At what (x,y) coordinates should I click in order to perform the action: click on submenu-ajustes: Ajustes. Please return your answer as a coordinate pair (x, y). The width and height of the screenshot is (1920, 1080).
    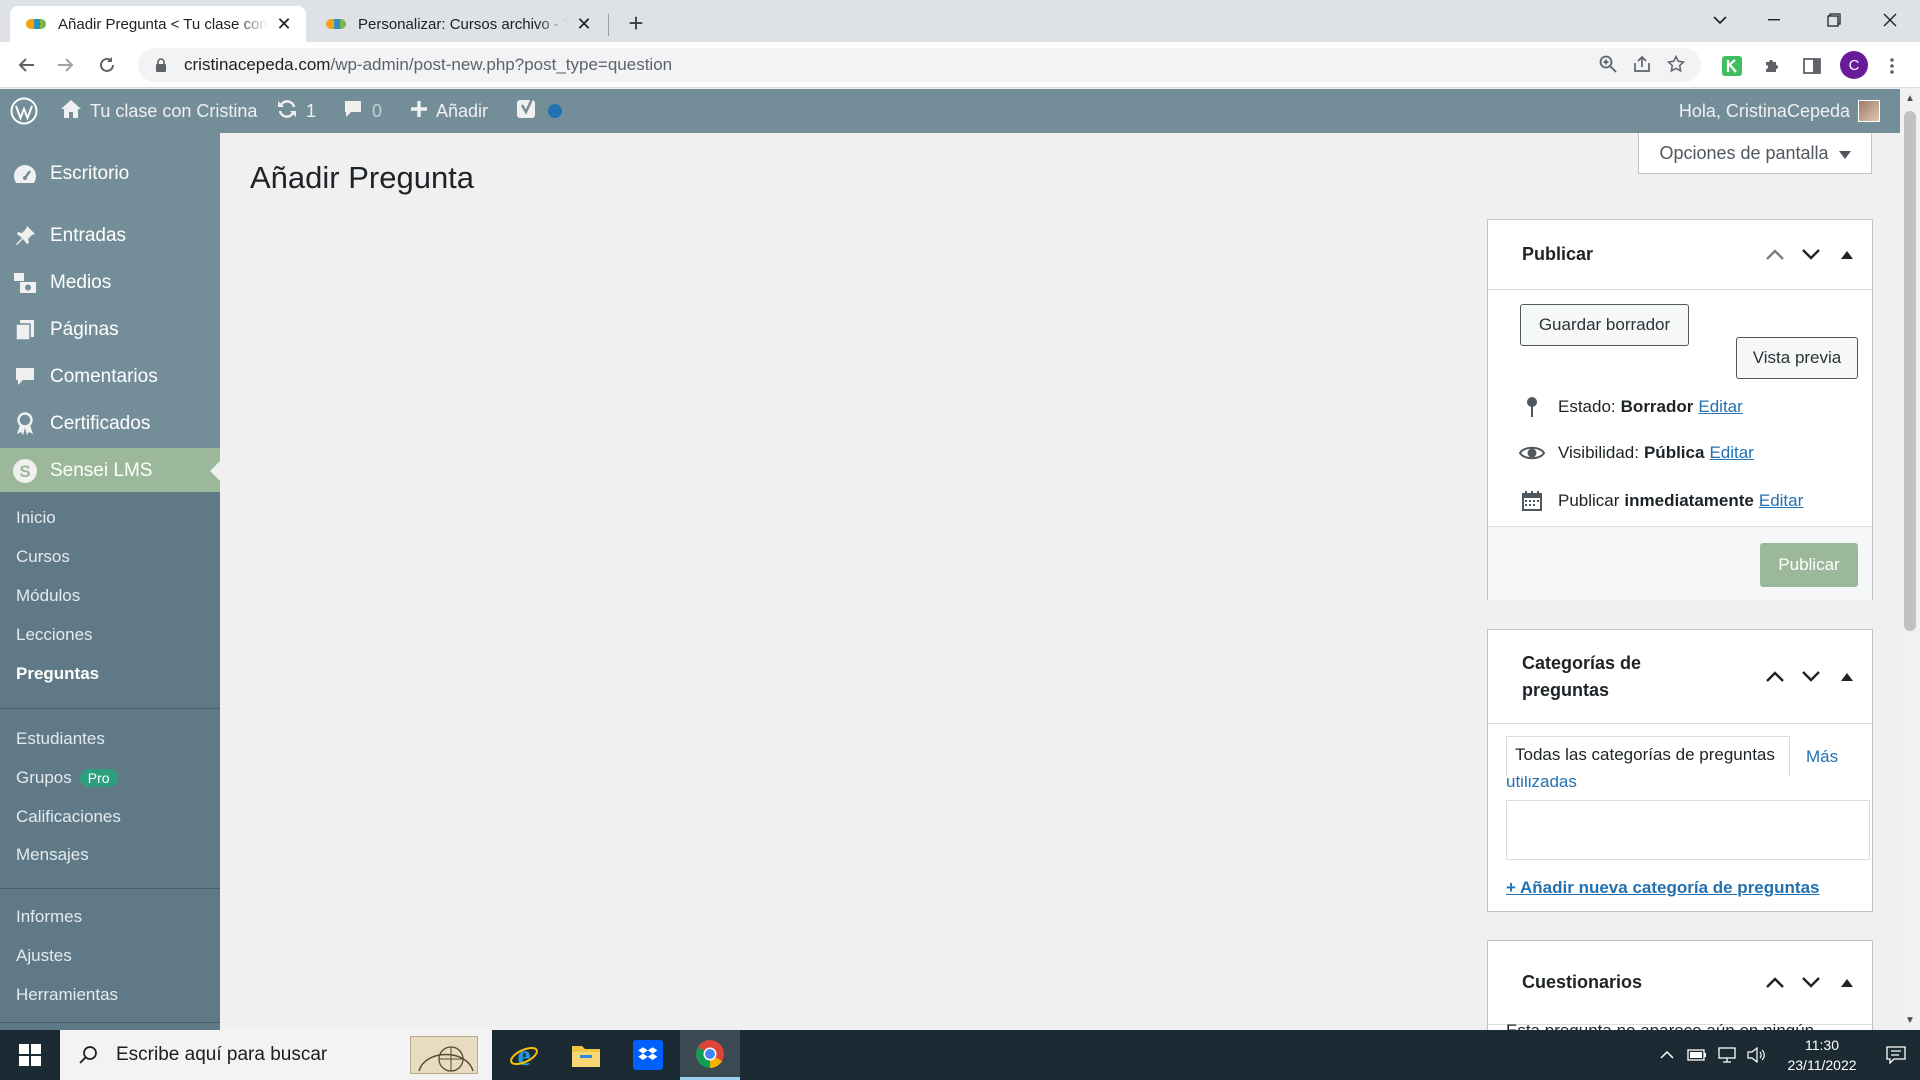
    Looking at the image, I should click on (44, 956).